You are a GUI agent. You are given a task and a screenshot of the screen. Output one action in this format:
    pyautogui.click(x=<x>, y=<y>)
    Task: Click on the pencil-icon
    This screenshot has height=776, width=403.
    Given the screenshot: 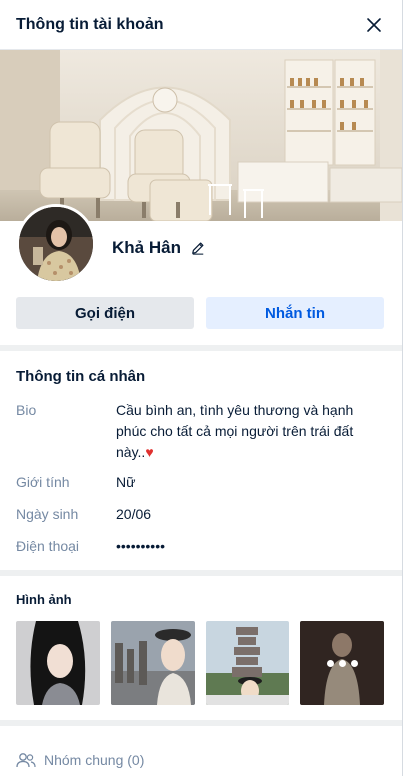 What is the action you would take?
    pyautogui.click(x=198, y=248)
    